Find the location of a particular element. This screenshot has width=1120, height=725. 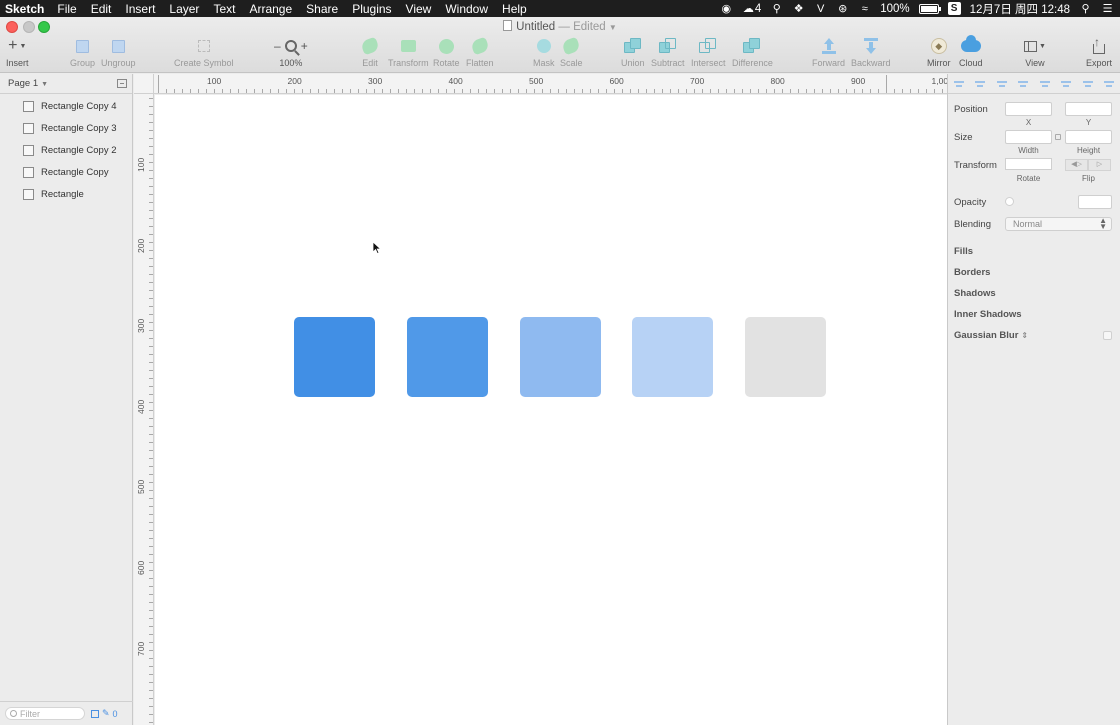

group-button: Group is located at coordinates (82, 52).